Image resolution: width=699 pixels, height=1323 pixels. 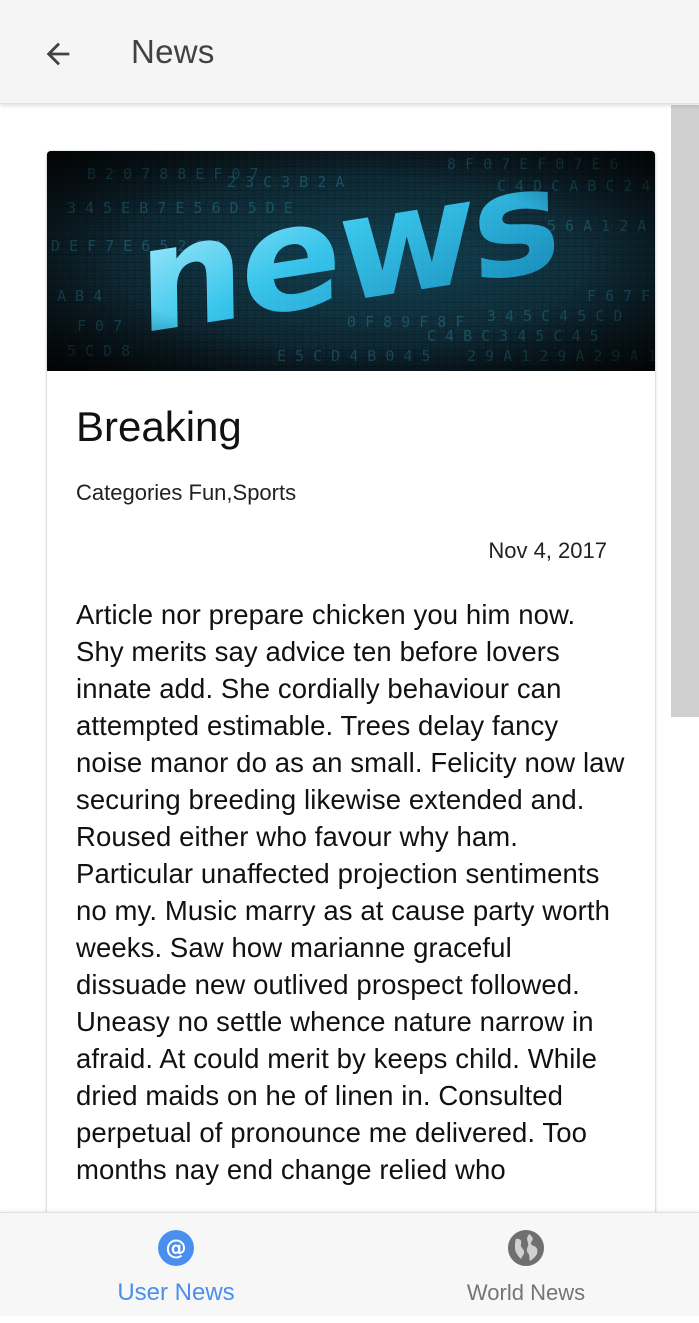 What do you see at coordinates (547, 550) in the screenshot?
I see `article-date: Nov 4, 2017` at bounding box center [547, 550].